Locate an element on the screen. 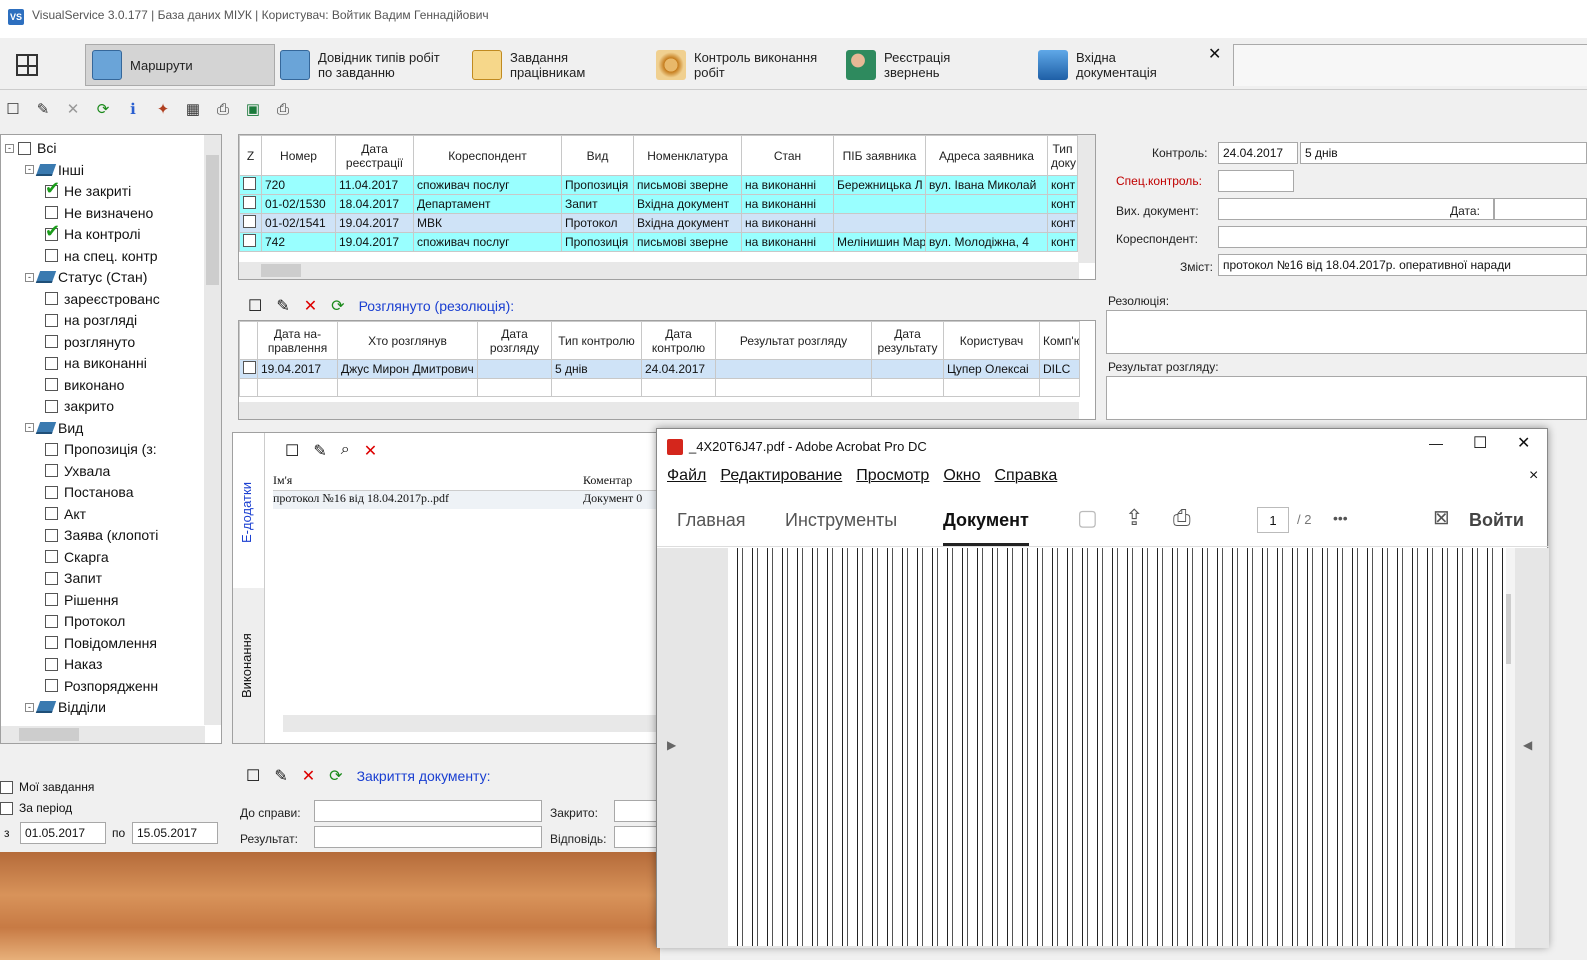 The width and height of the screenshot is (1587, 960). tab-tasks: Завдання працівникам is located at coordinates (557, 65).